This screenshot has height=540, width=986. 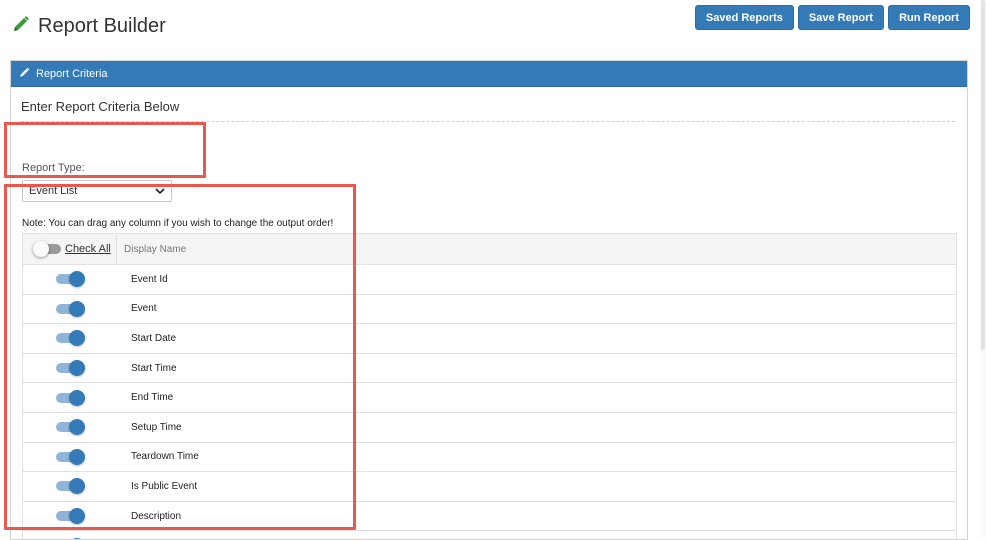 I want to click on table-row: Setup Time, so click(x=489, y=428).